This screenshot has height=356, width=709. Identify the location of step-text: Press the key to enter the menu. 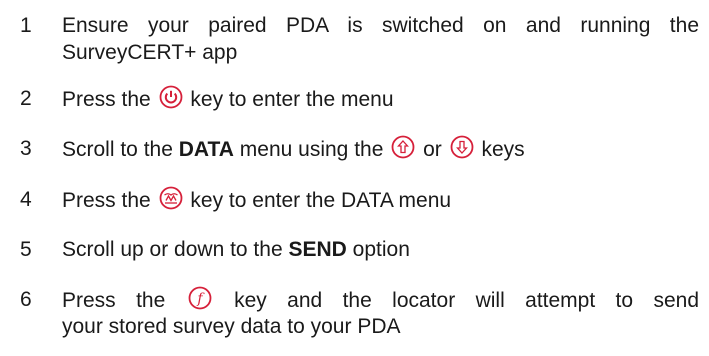
(380, 99).